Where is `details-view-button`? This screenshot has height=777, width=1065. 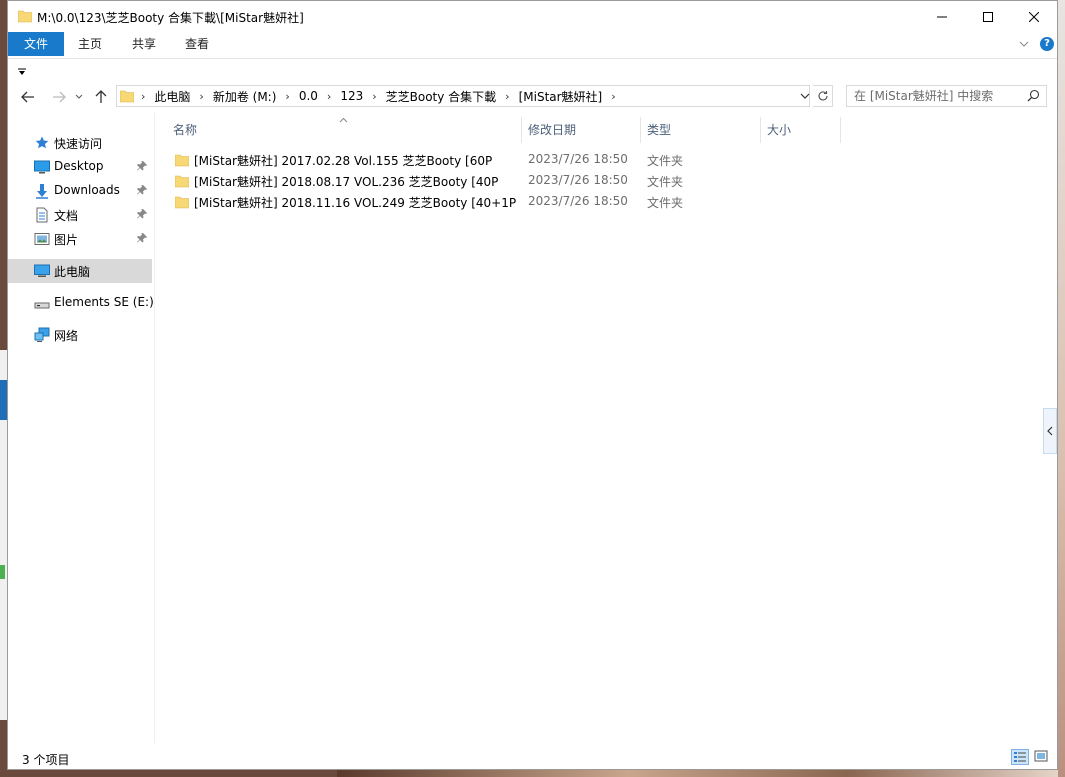
details-view-button is located at coordinates (1020, 757).